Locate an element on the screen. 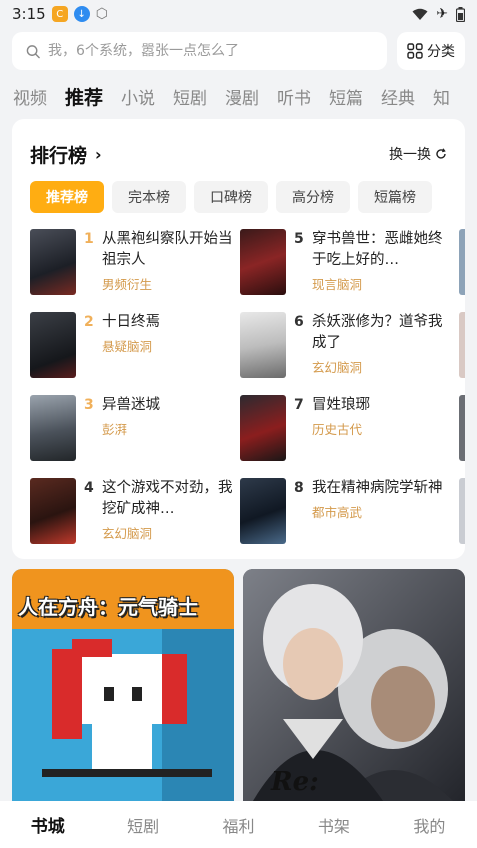 The width and height of the screenshot is (477, 848). book-item: 6 杀妖涨修为？道爷我成了 玄幻脑洞 is located at coordinates (342, 345).